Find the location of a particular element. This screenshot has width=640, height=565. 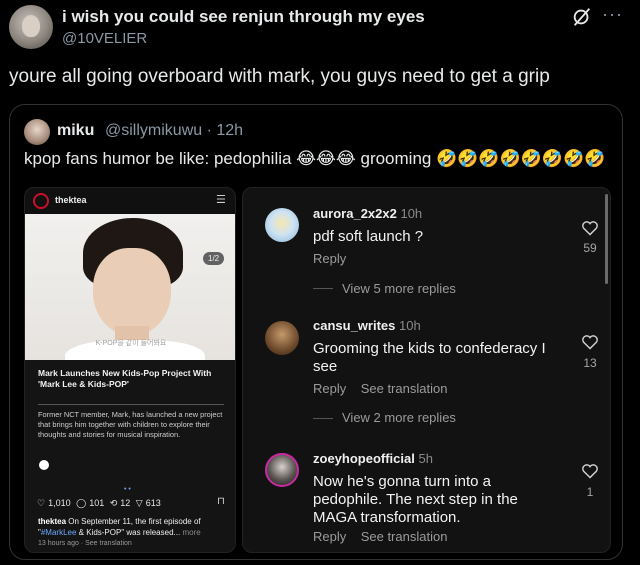

quote-avatar is located at coordinates (37, 132).